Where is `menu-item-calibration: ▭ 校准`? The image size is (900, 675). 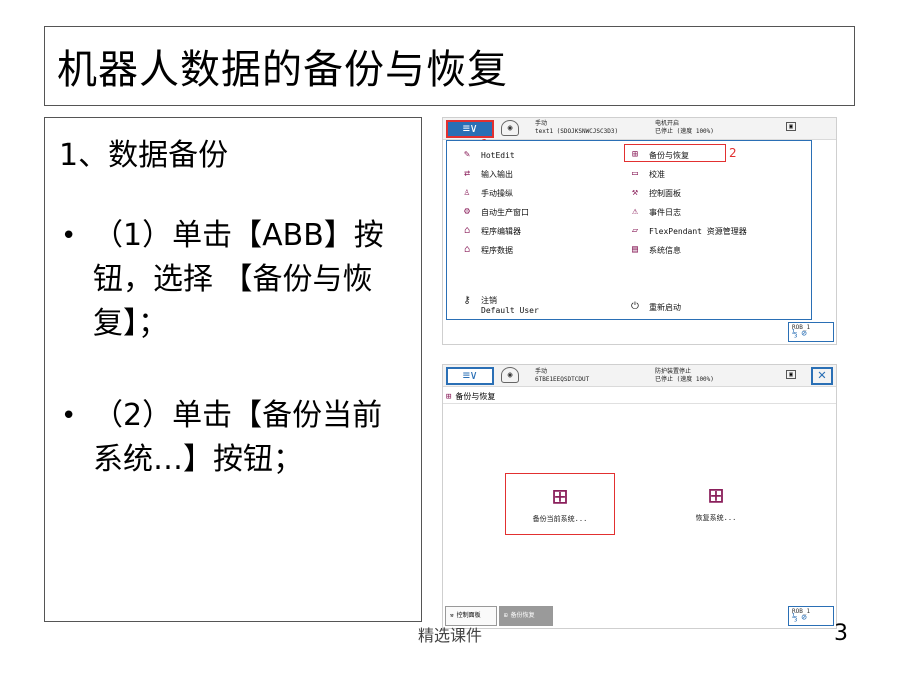
menu-item-calibration: ▭ 校准 is located at coordinates (646, 174).